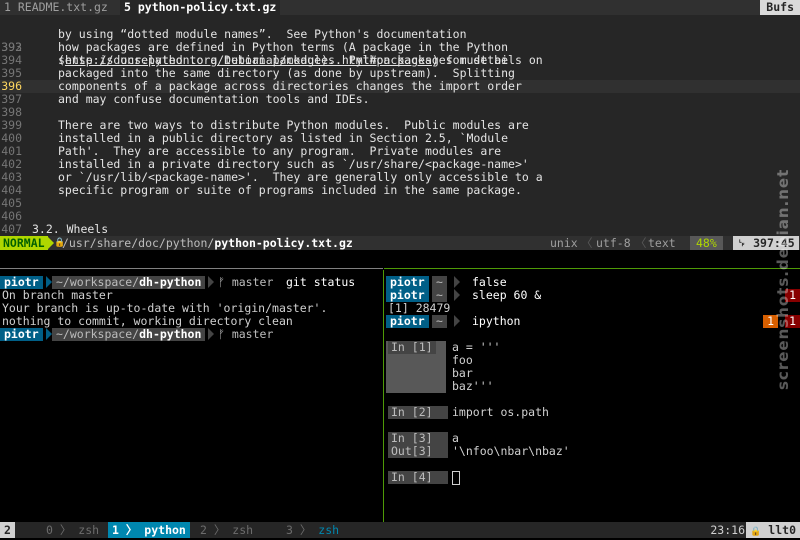  I want to click on ipython-code: import os.path, so click(500, 412).